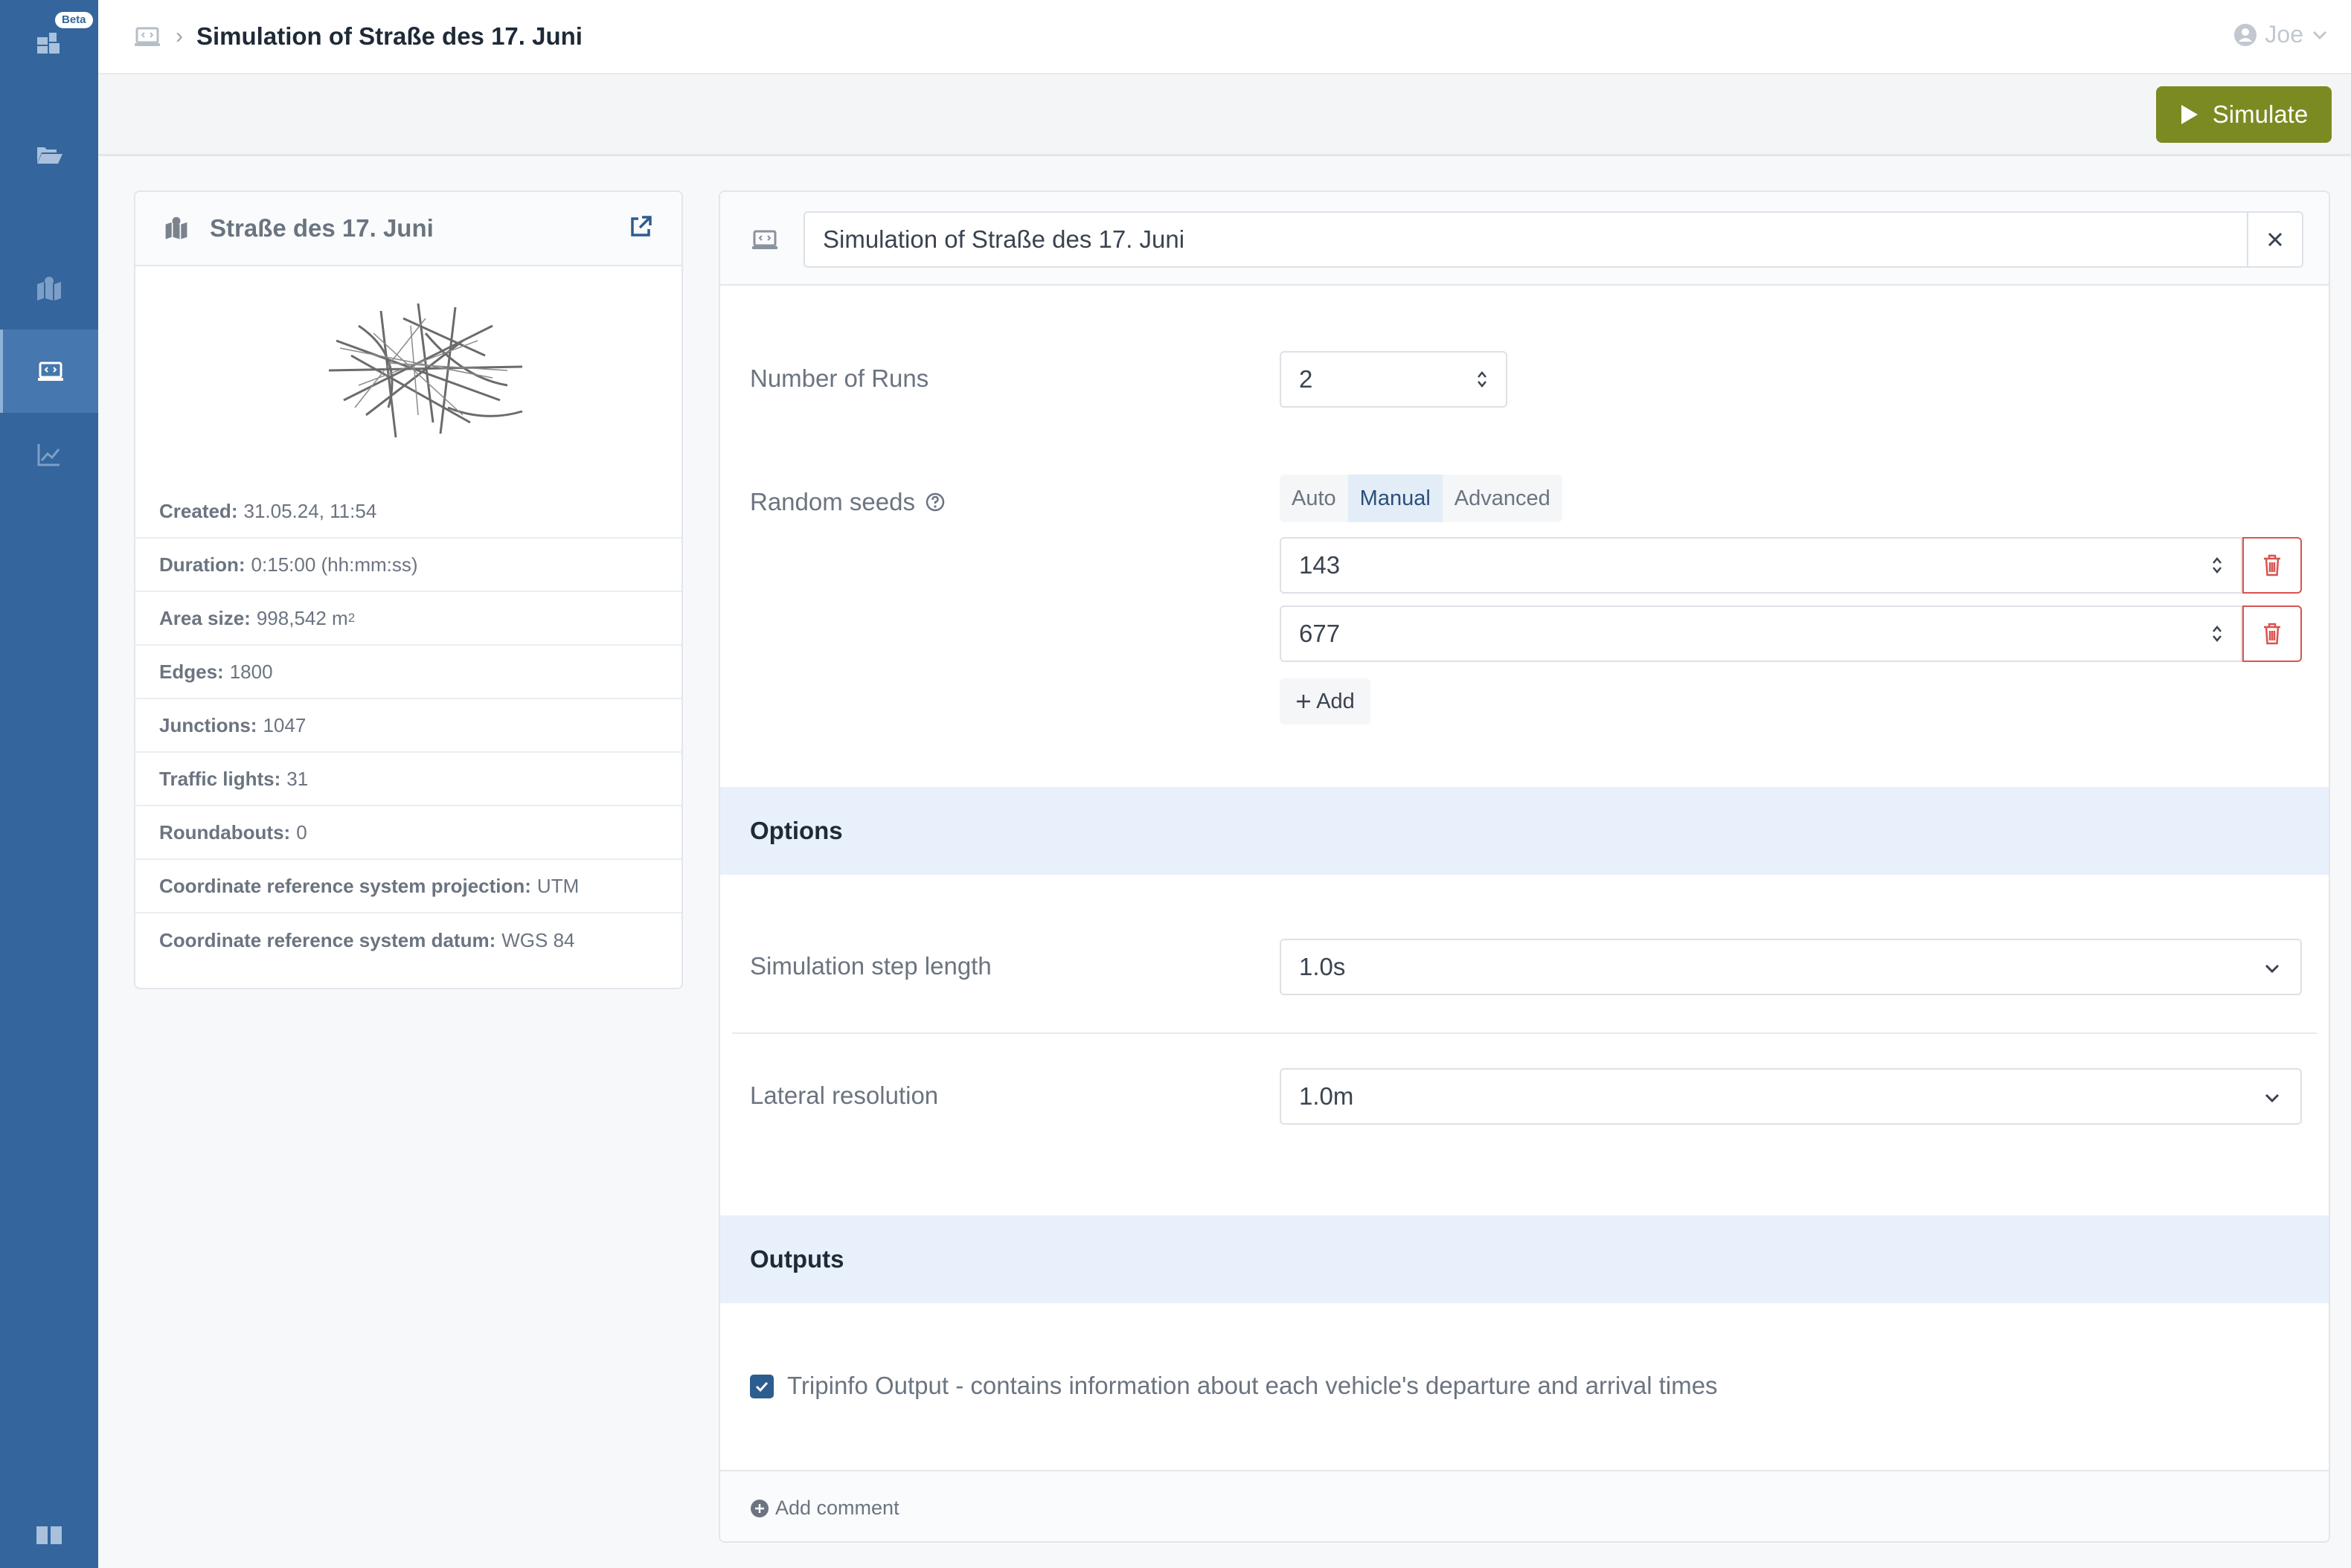 The height and width of the screenshot is (1568, 2351). What do you see at coordinates (1304, 701) in the screenshot?
I see `plus-icon` at bounding box center [1304, 701].